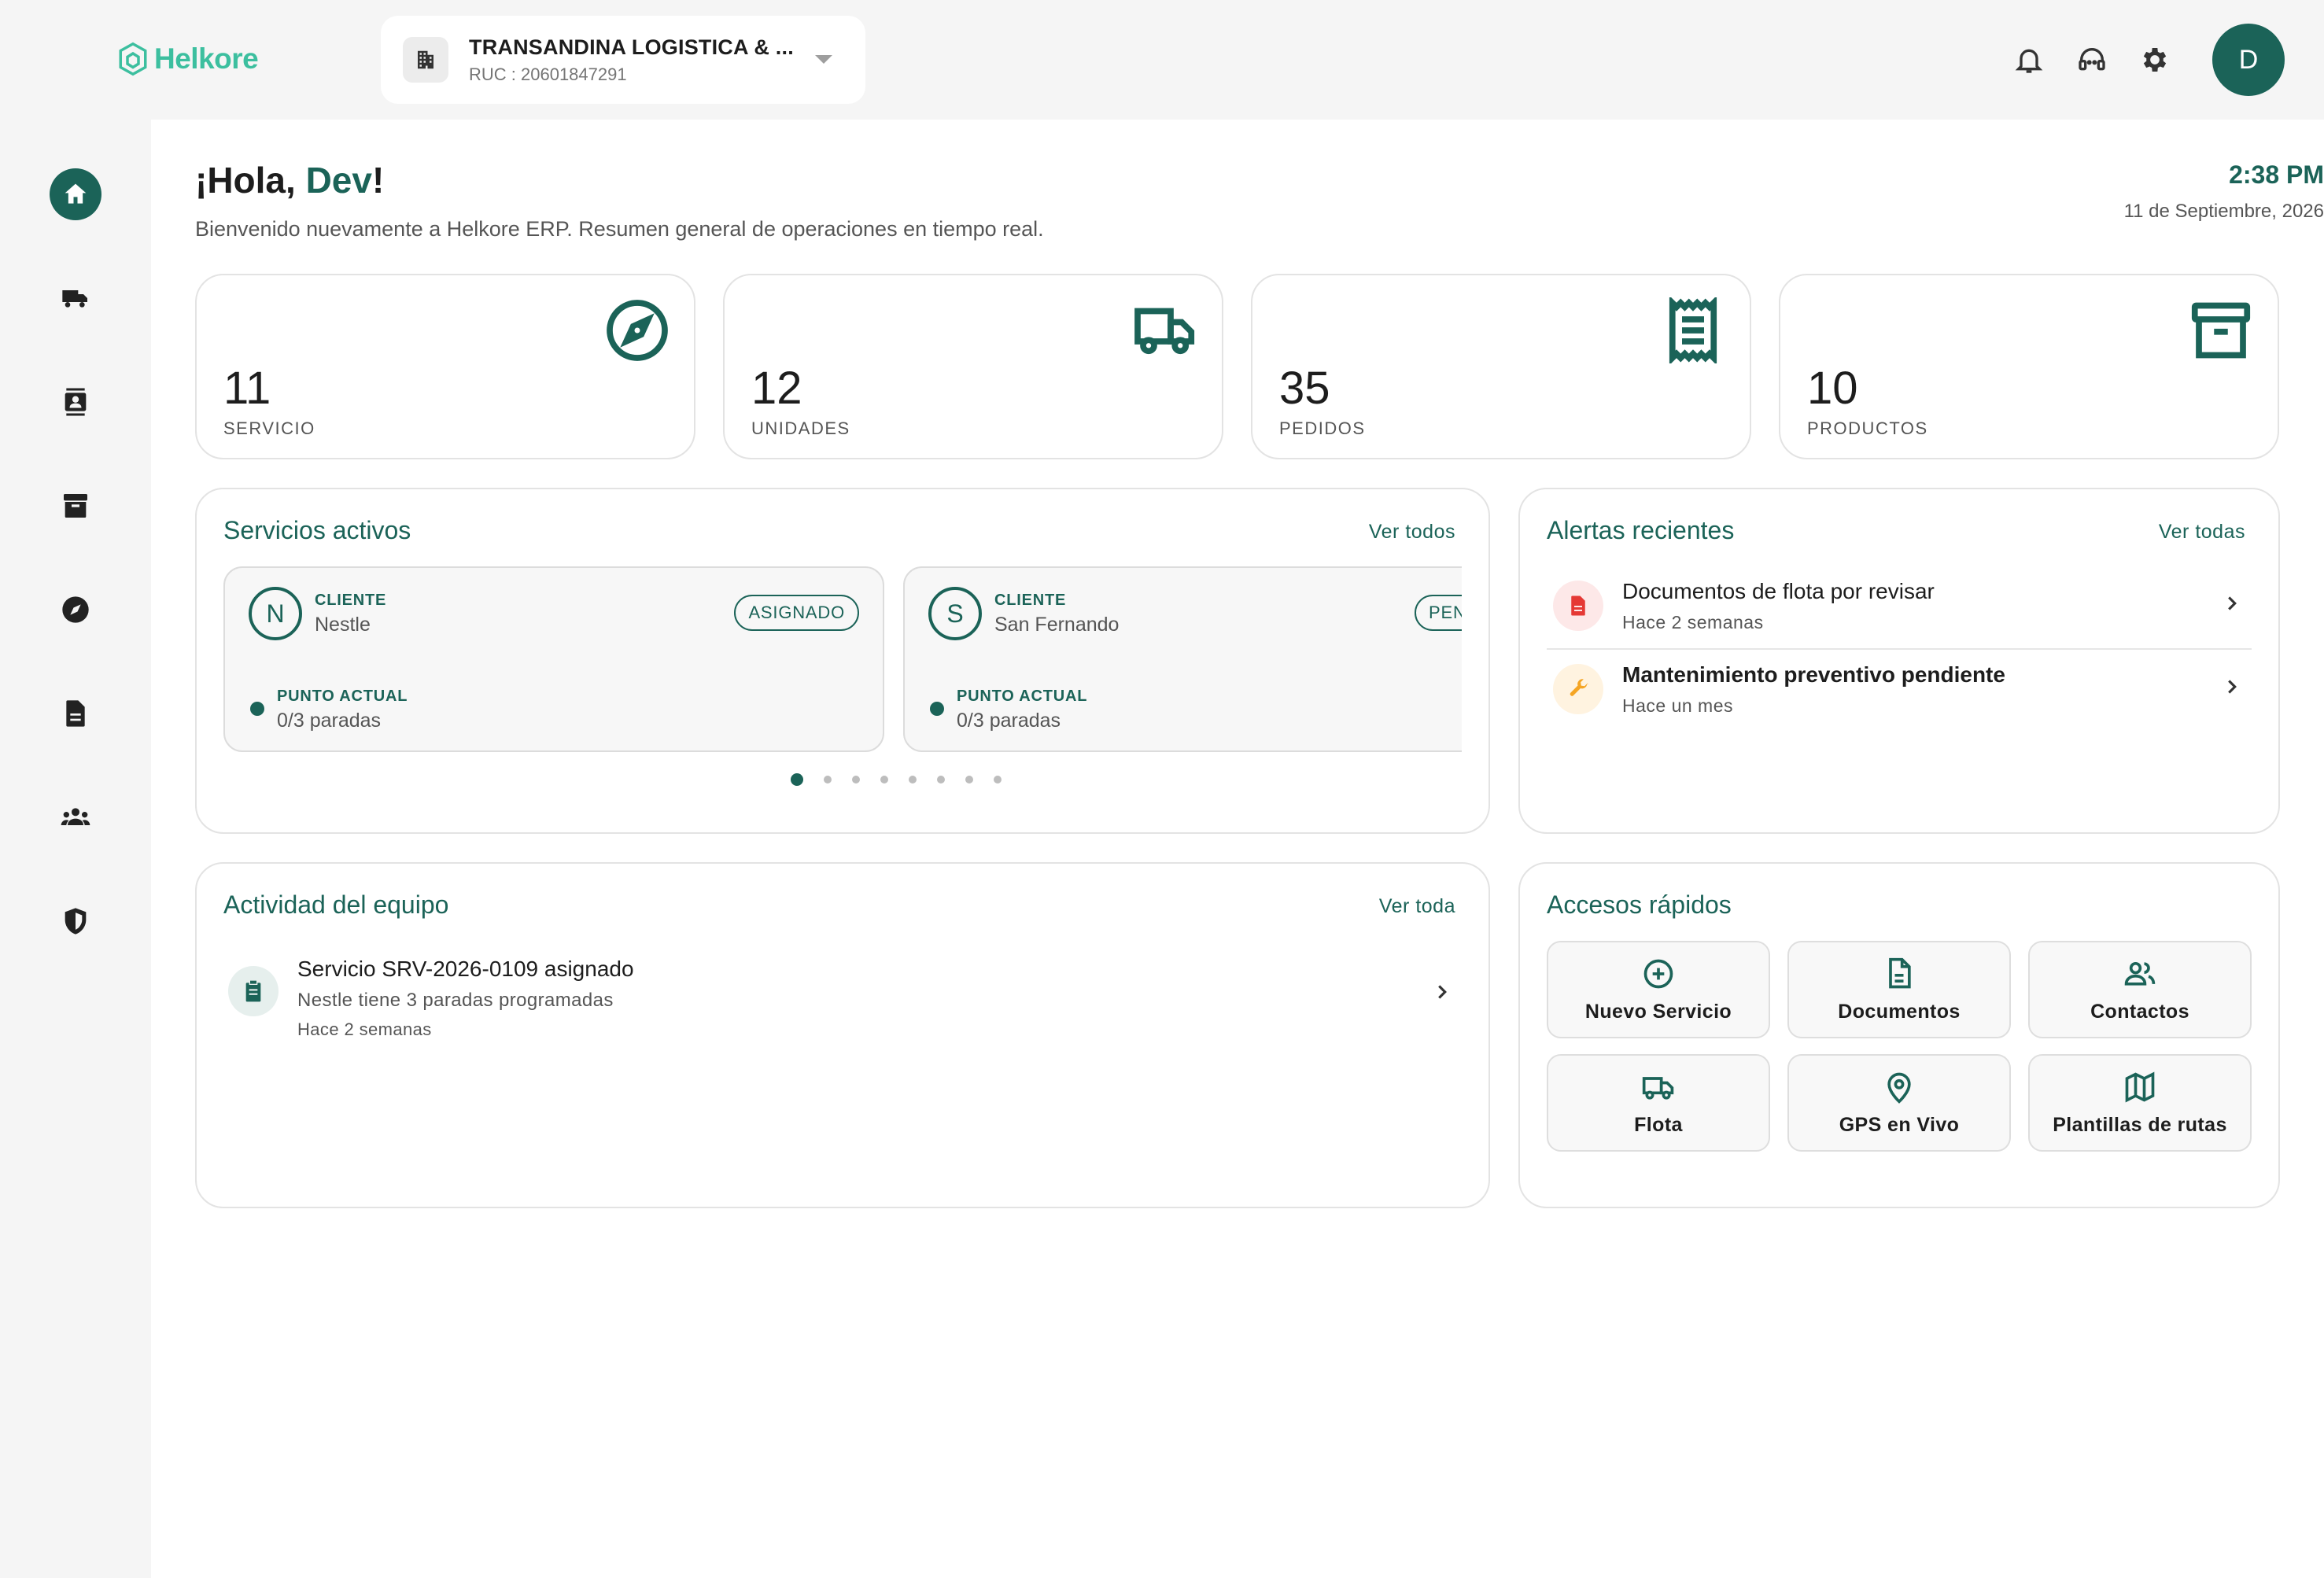 This screenshot has height=1578, width=2324. I want to click on brand-logo: Helkore, so click(187, 59).